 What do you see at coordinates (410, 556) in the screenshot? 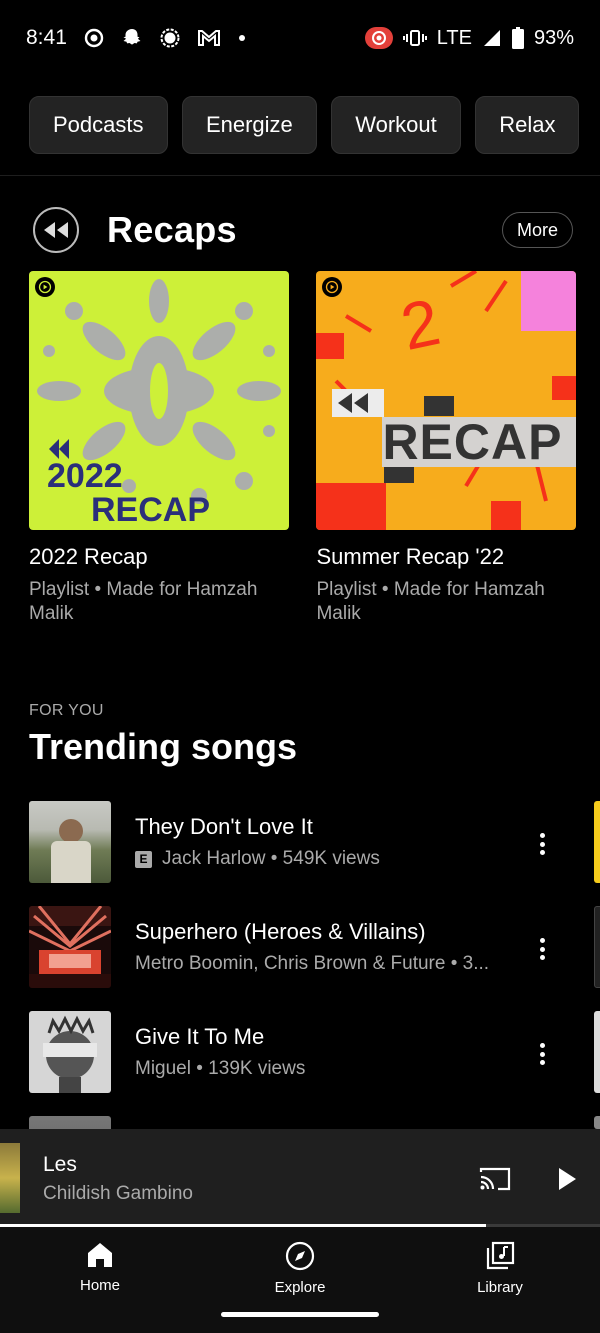
I see `recap-card-title: Summer Recap '22` at bounding box center [410, 556].